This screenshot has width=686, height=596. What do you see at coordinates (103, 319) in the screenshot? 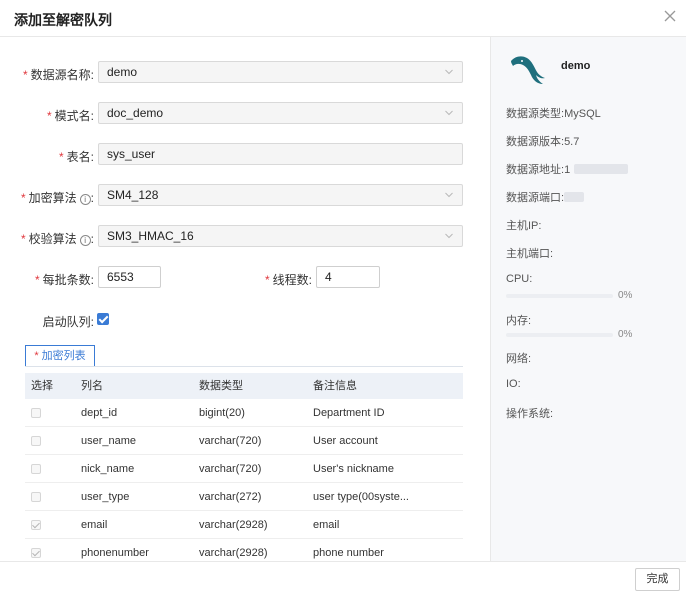
I see `start-queue-checkbox` at bounding box center [103, 319].